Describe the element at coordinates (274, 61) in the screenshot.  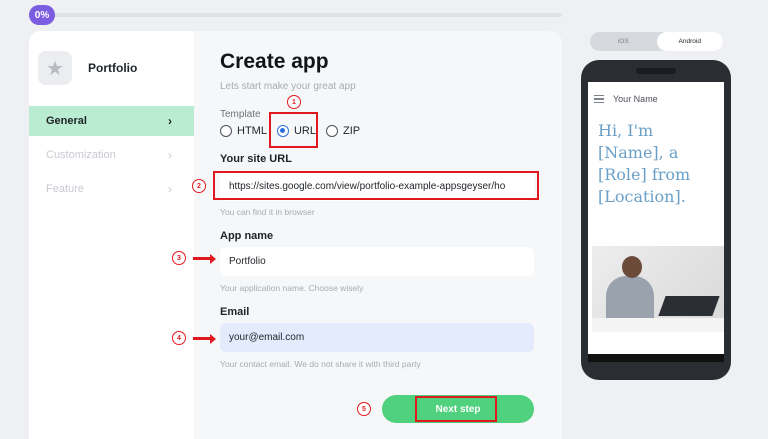
I see `page-title: Create app` at that location.